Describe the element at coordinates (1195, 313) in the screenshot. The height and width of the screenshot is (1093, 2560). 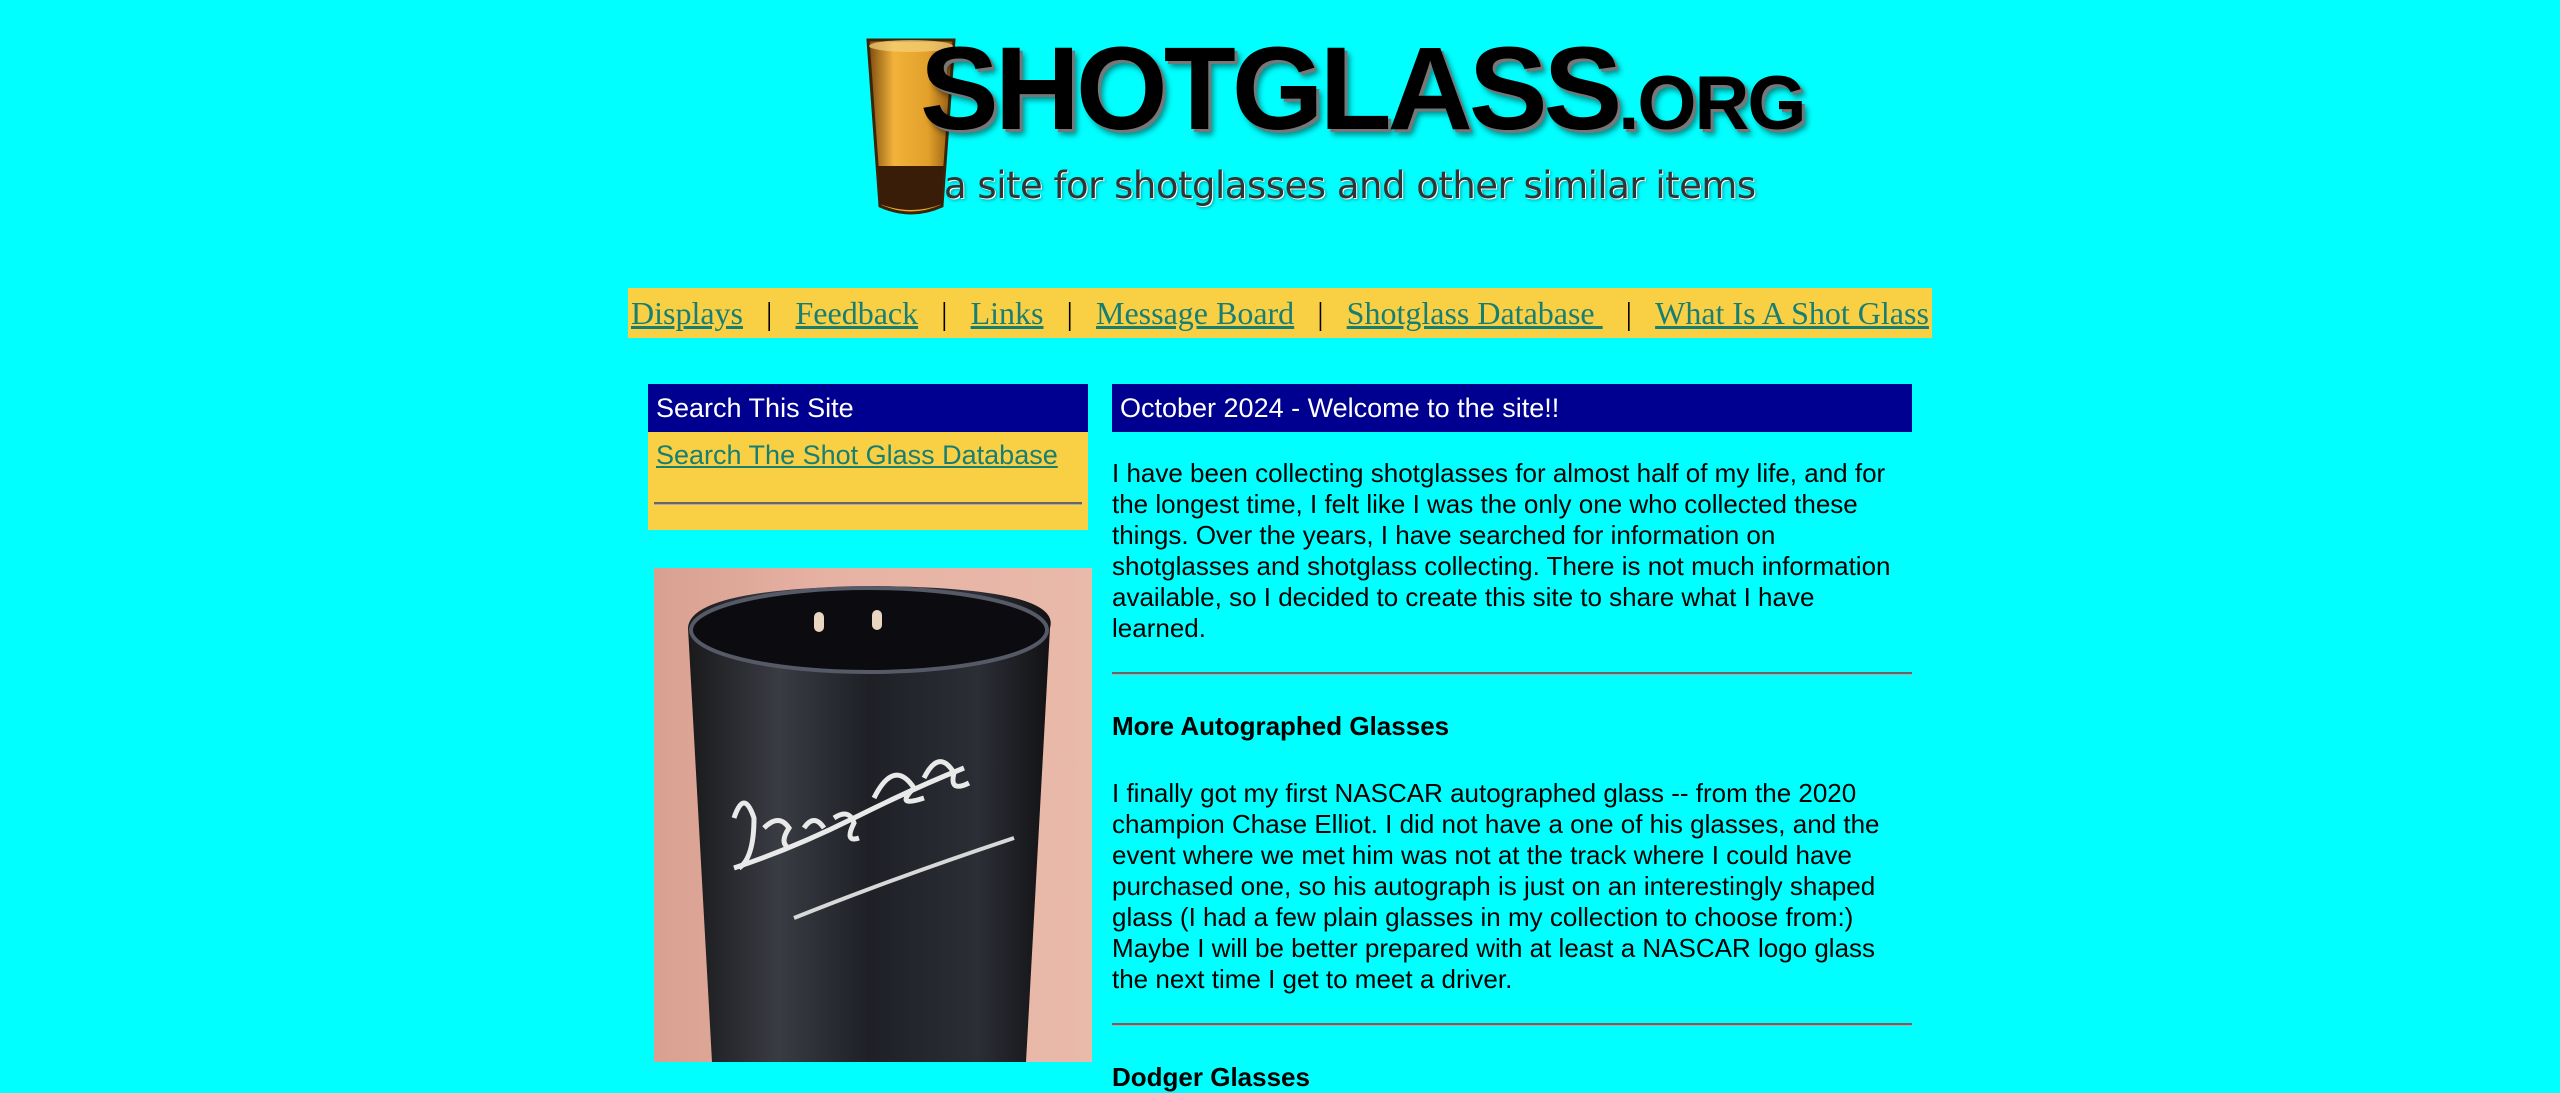
I see `nav-link-message-board: Message Board` at that location.